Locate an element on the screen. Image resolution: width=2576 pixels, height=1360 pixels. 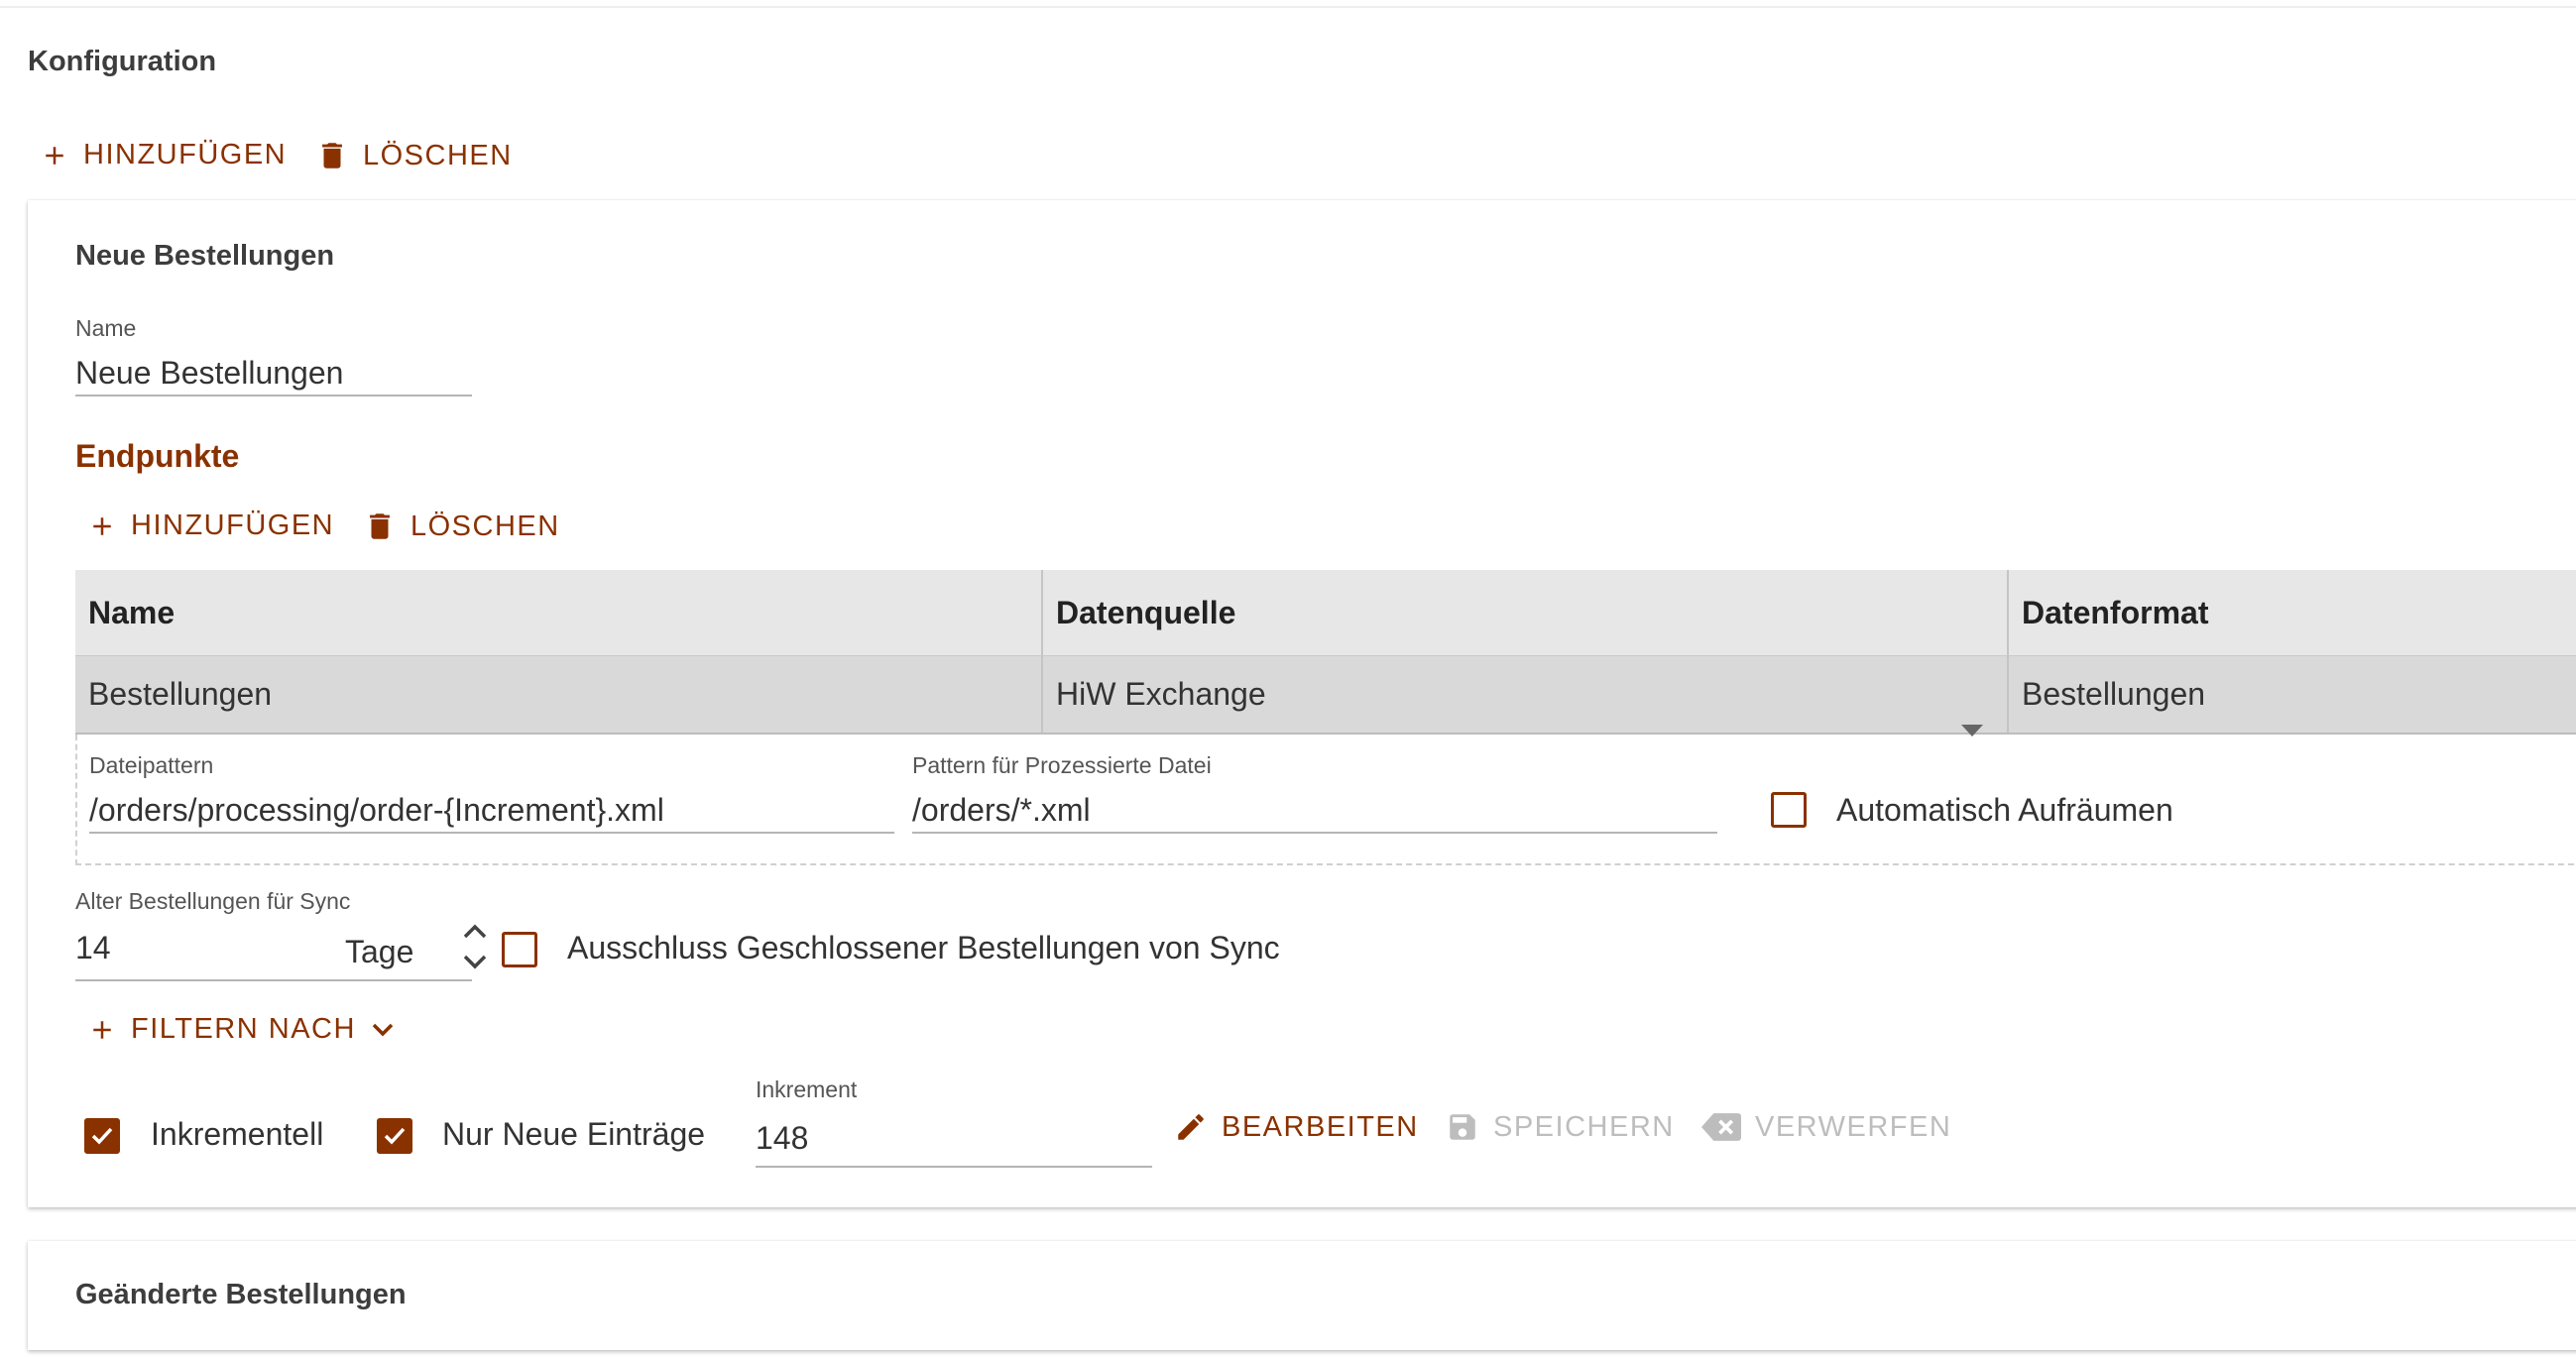
top-divider is located at coordinates (1288, 4).